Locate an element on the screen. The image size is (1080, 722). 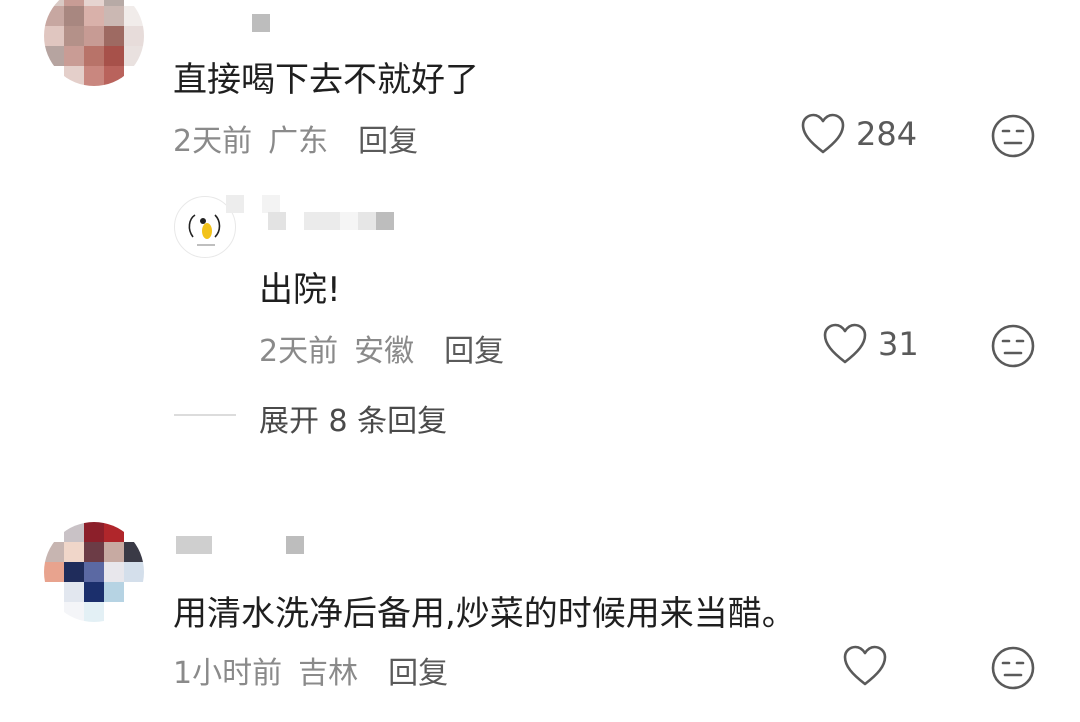
expand-replies-button: 展开 8 条回复 is located at coordinates (353, 418).